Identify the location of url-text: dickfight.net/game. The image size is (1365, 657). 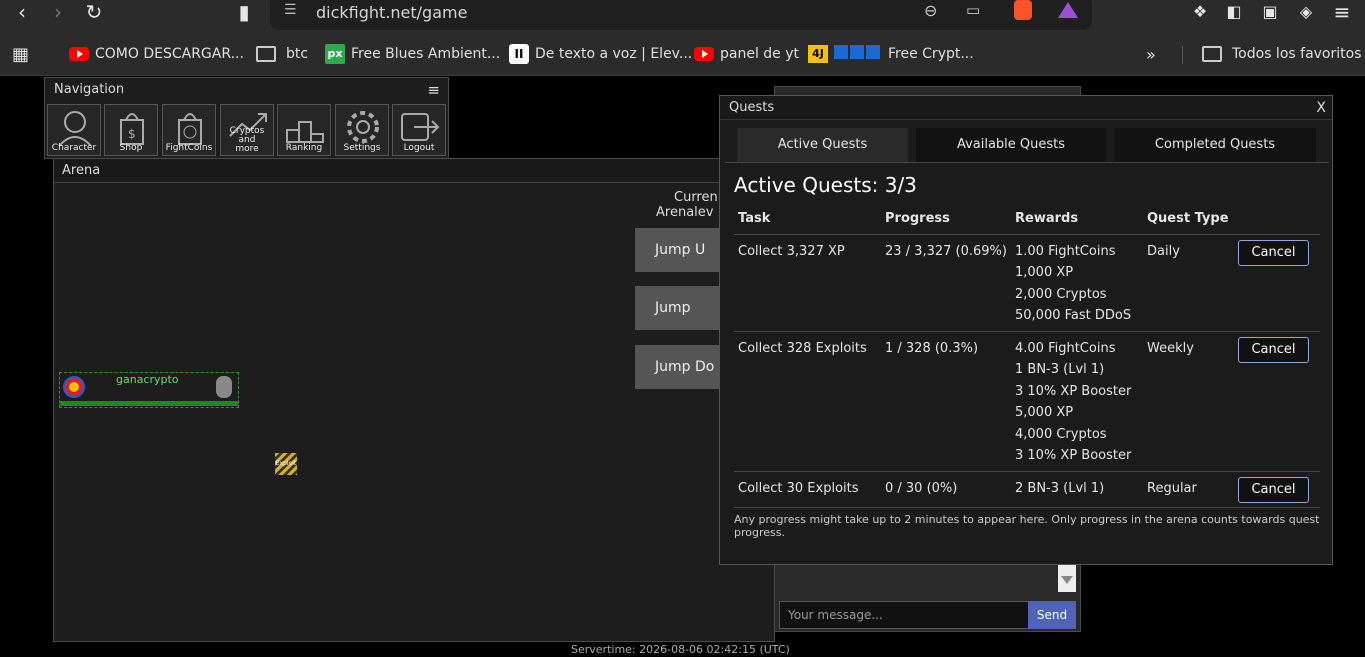
(391, 12).